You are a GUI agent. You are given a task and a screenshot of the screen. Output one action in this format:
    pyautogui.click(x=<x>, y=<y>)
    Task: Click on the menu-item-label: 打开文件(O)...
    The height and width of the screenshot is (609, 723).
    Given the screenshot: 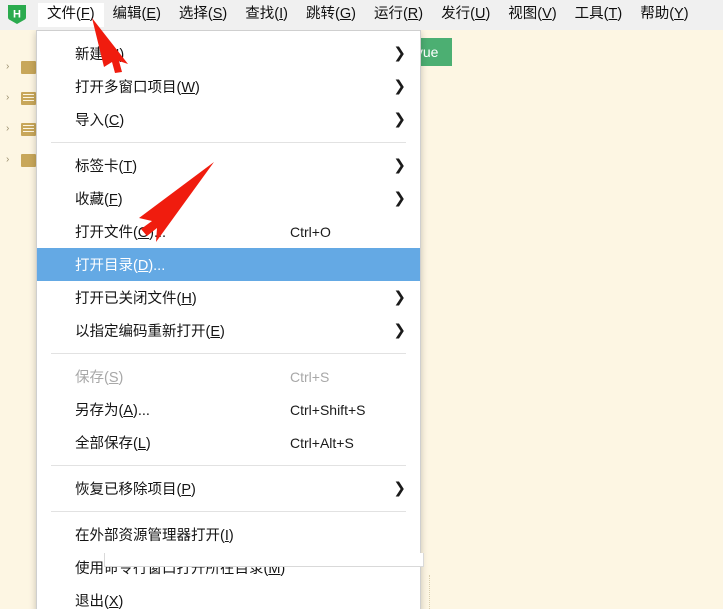 What is the action you would take?
    pyautogui.click(x=121, y=233)
    